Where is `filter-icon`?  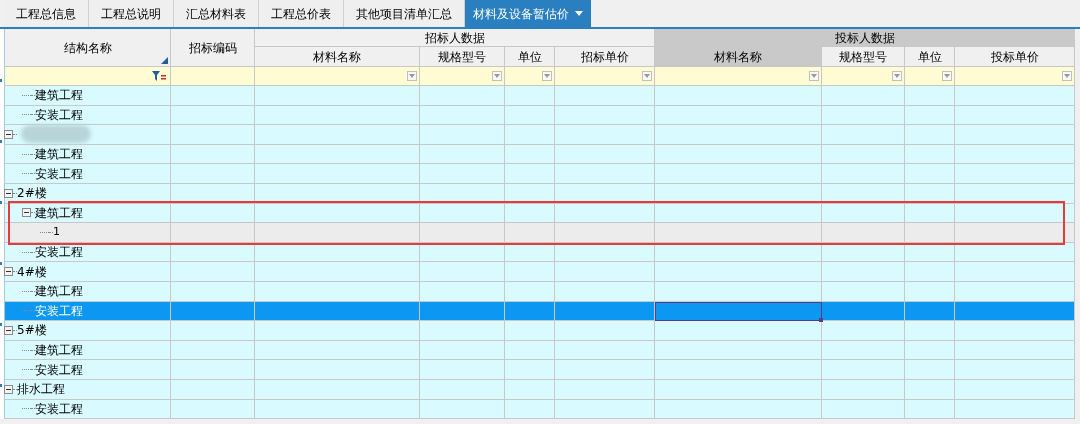
filter-icon is located at coordinates (159, 76).